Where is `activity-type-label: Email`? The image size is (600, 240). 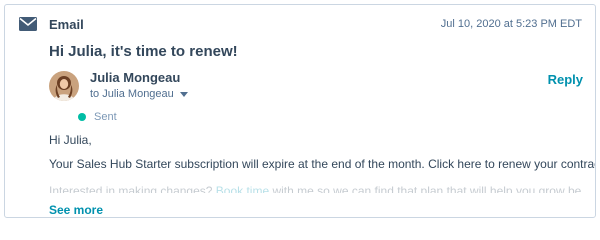
activity-type-label: Email is located at coordinates (66, 24).